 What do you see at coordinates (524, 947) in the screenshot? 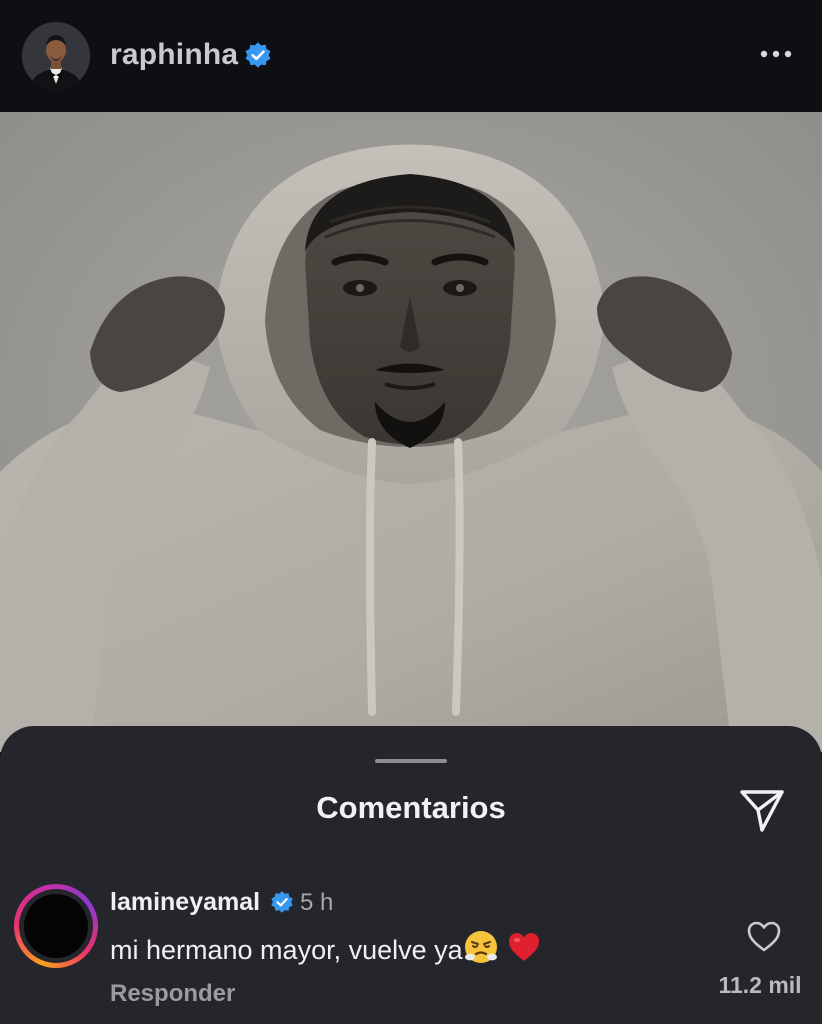
I see `red-heart-emoji` at bounding box center [524, 947].